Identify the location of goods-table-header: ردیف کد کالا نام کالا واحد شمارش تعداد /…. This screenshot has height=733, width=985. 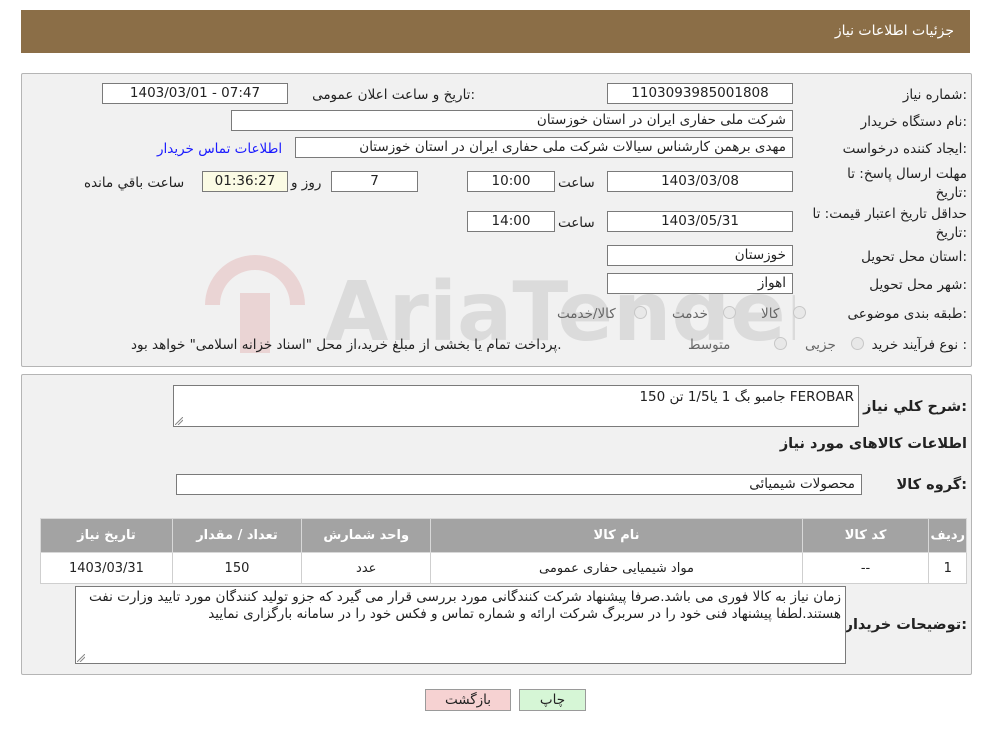
(503, 535).